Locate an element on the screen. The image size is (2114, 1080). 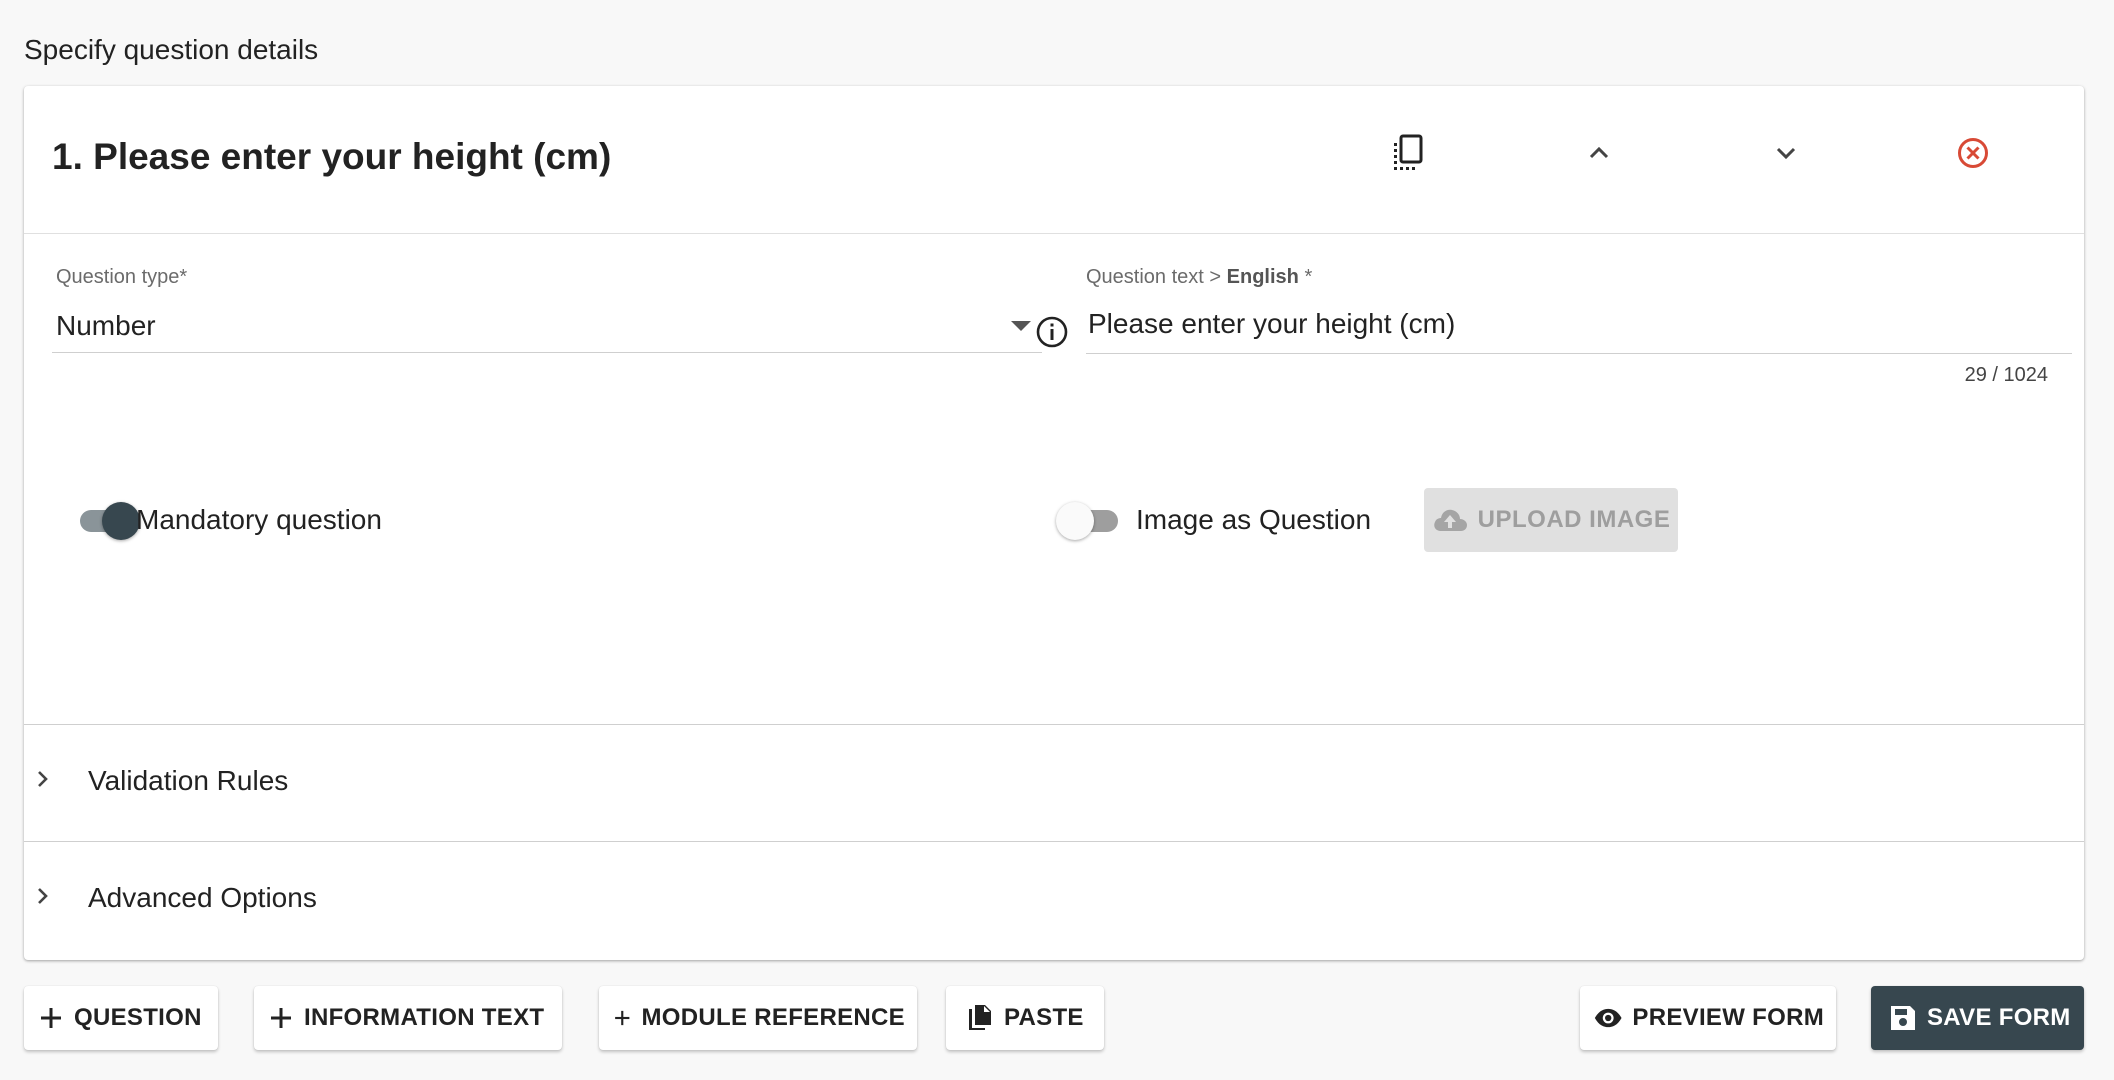
add-information-text-button: INFORMATION TEXT is located at coordinates (408, 1018).